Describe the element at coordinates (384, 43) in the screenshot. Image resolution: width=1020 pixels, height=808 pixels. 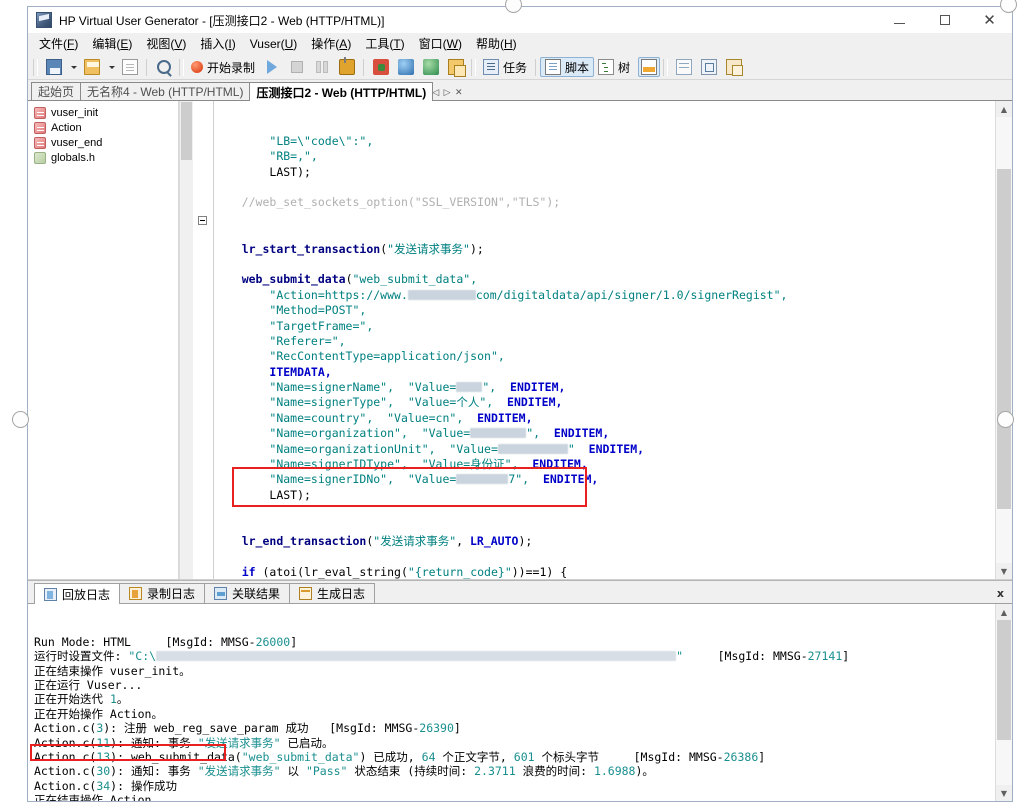
I see `menu-tools: 工具(T)` at that location.